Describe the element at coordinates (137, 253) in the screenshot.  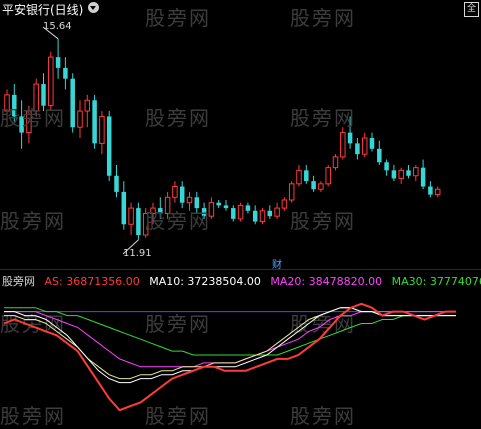
I see `low-price-label: 11.91` at that location.